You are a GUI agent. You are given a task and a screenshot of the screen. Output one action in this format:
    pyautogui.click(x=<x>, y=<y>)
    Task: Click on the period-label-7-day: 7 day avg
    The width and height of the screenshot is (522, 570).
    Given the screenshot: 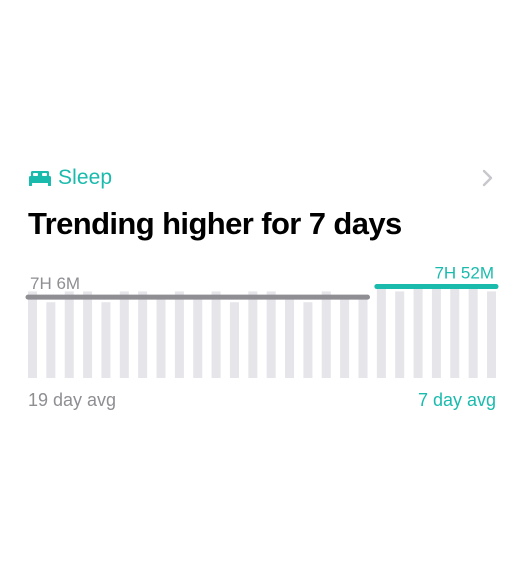 What is the action you would take?
    pyautogui.click(x=457, y=400)
    